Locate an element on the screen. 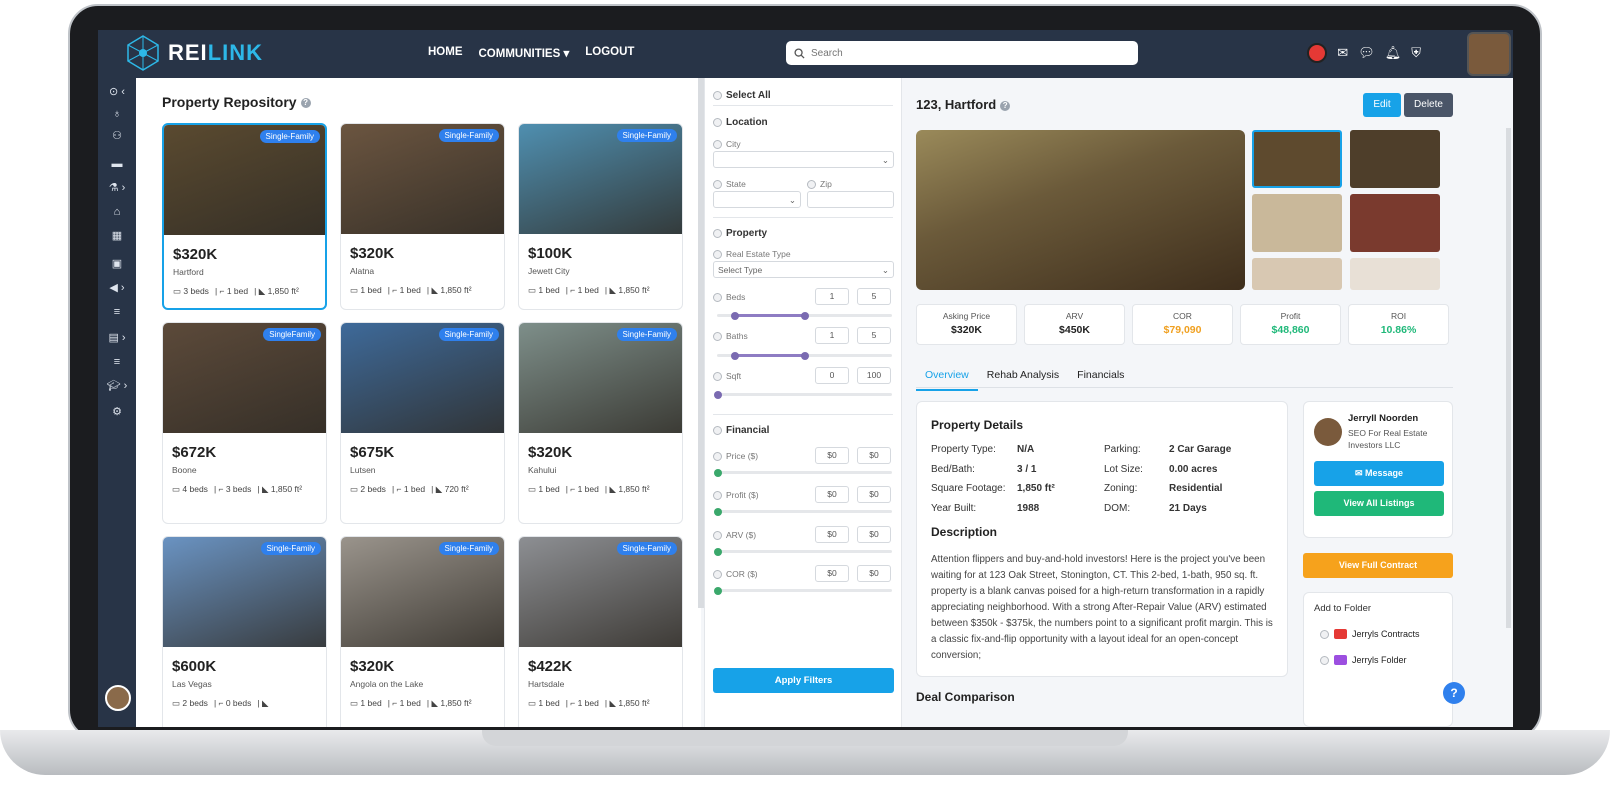 This screenshot has height=793, width=1610. folder-icon: ▬ is located at coordinates (117, 164).